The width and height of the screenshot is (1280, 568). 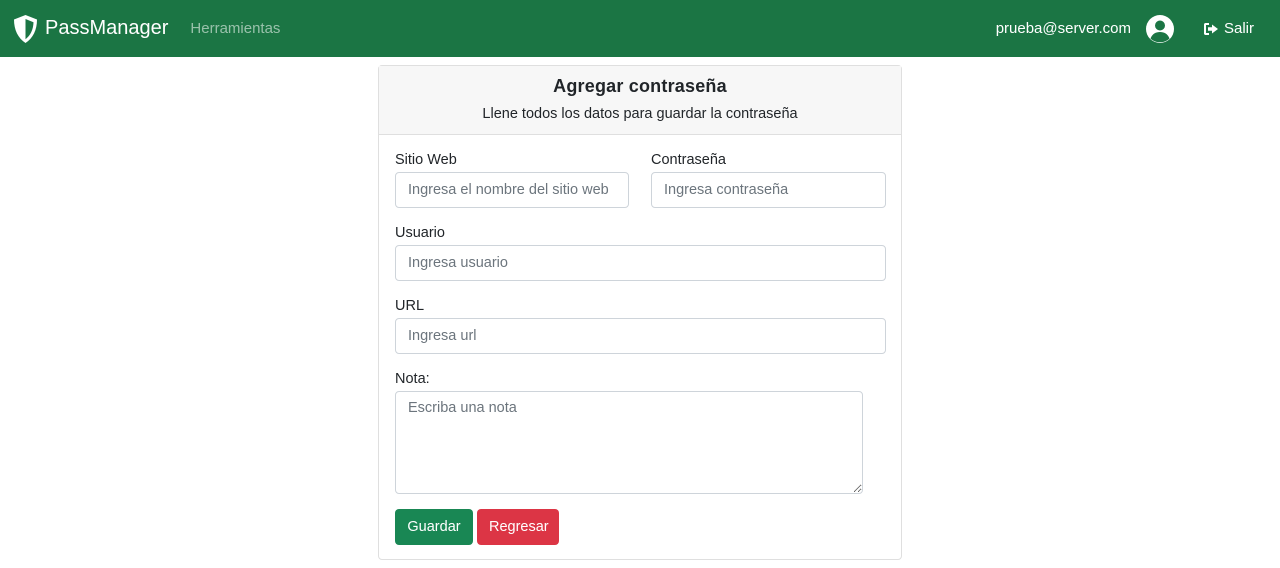 What do you see at coordinates (518, 527) in the screenshot?
I see `back-button: Regresar` at bounding box center [518, 527].